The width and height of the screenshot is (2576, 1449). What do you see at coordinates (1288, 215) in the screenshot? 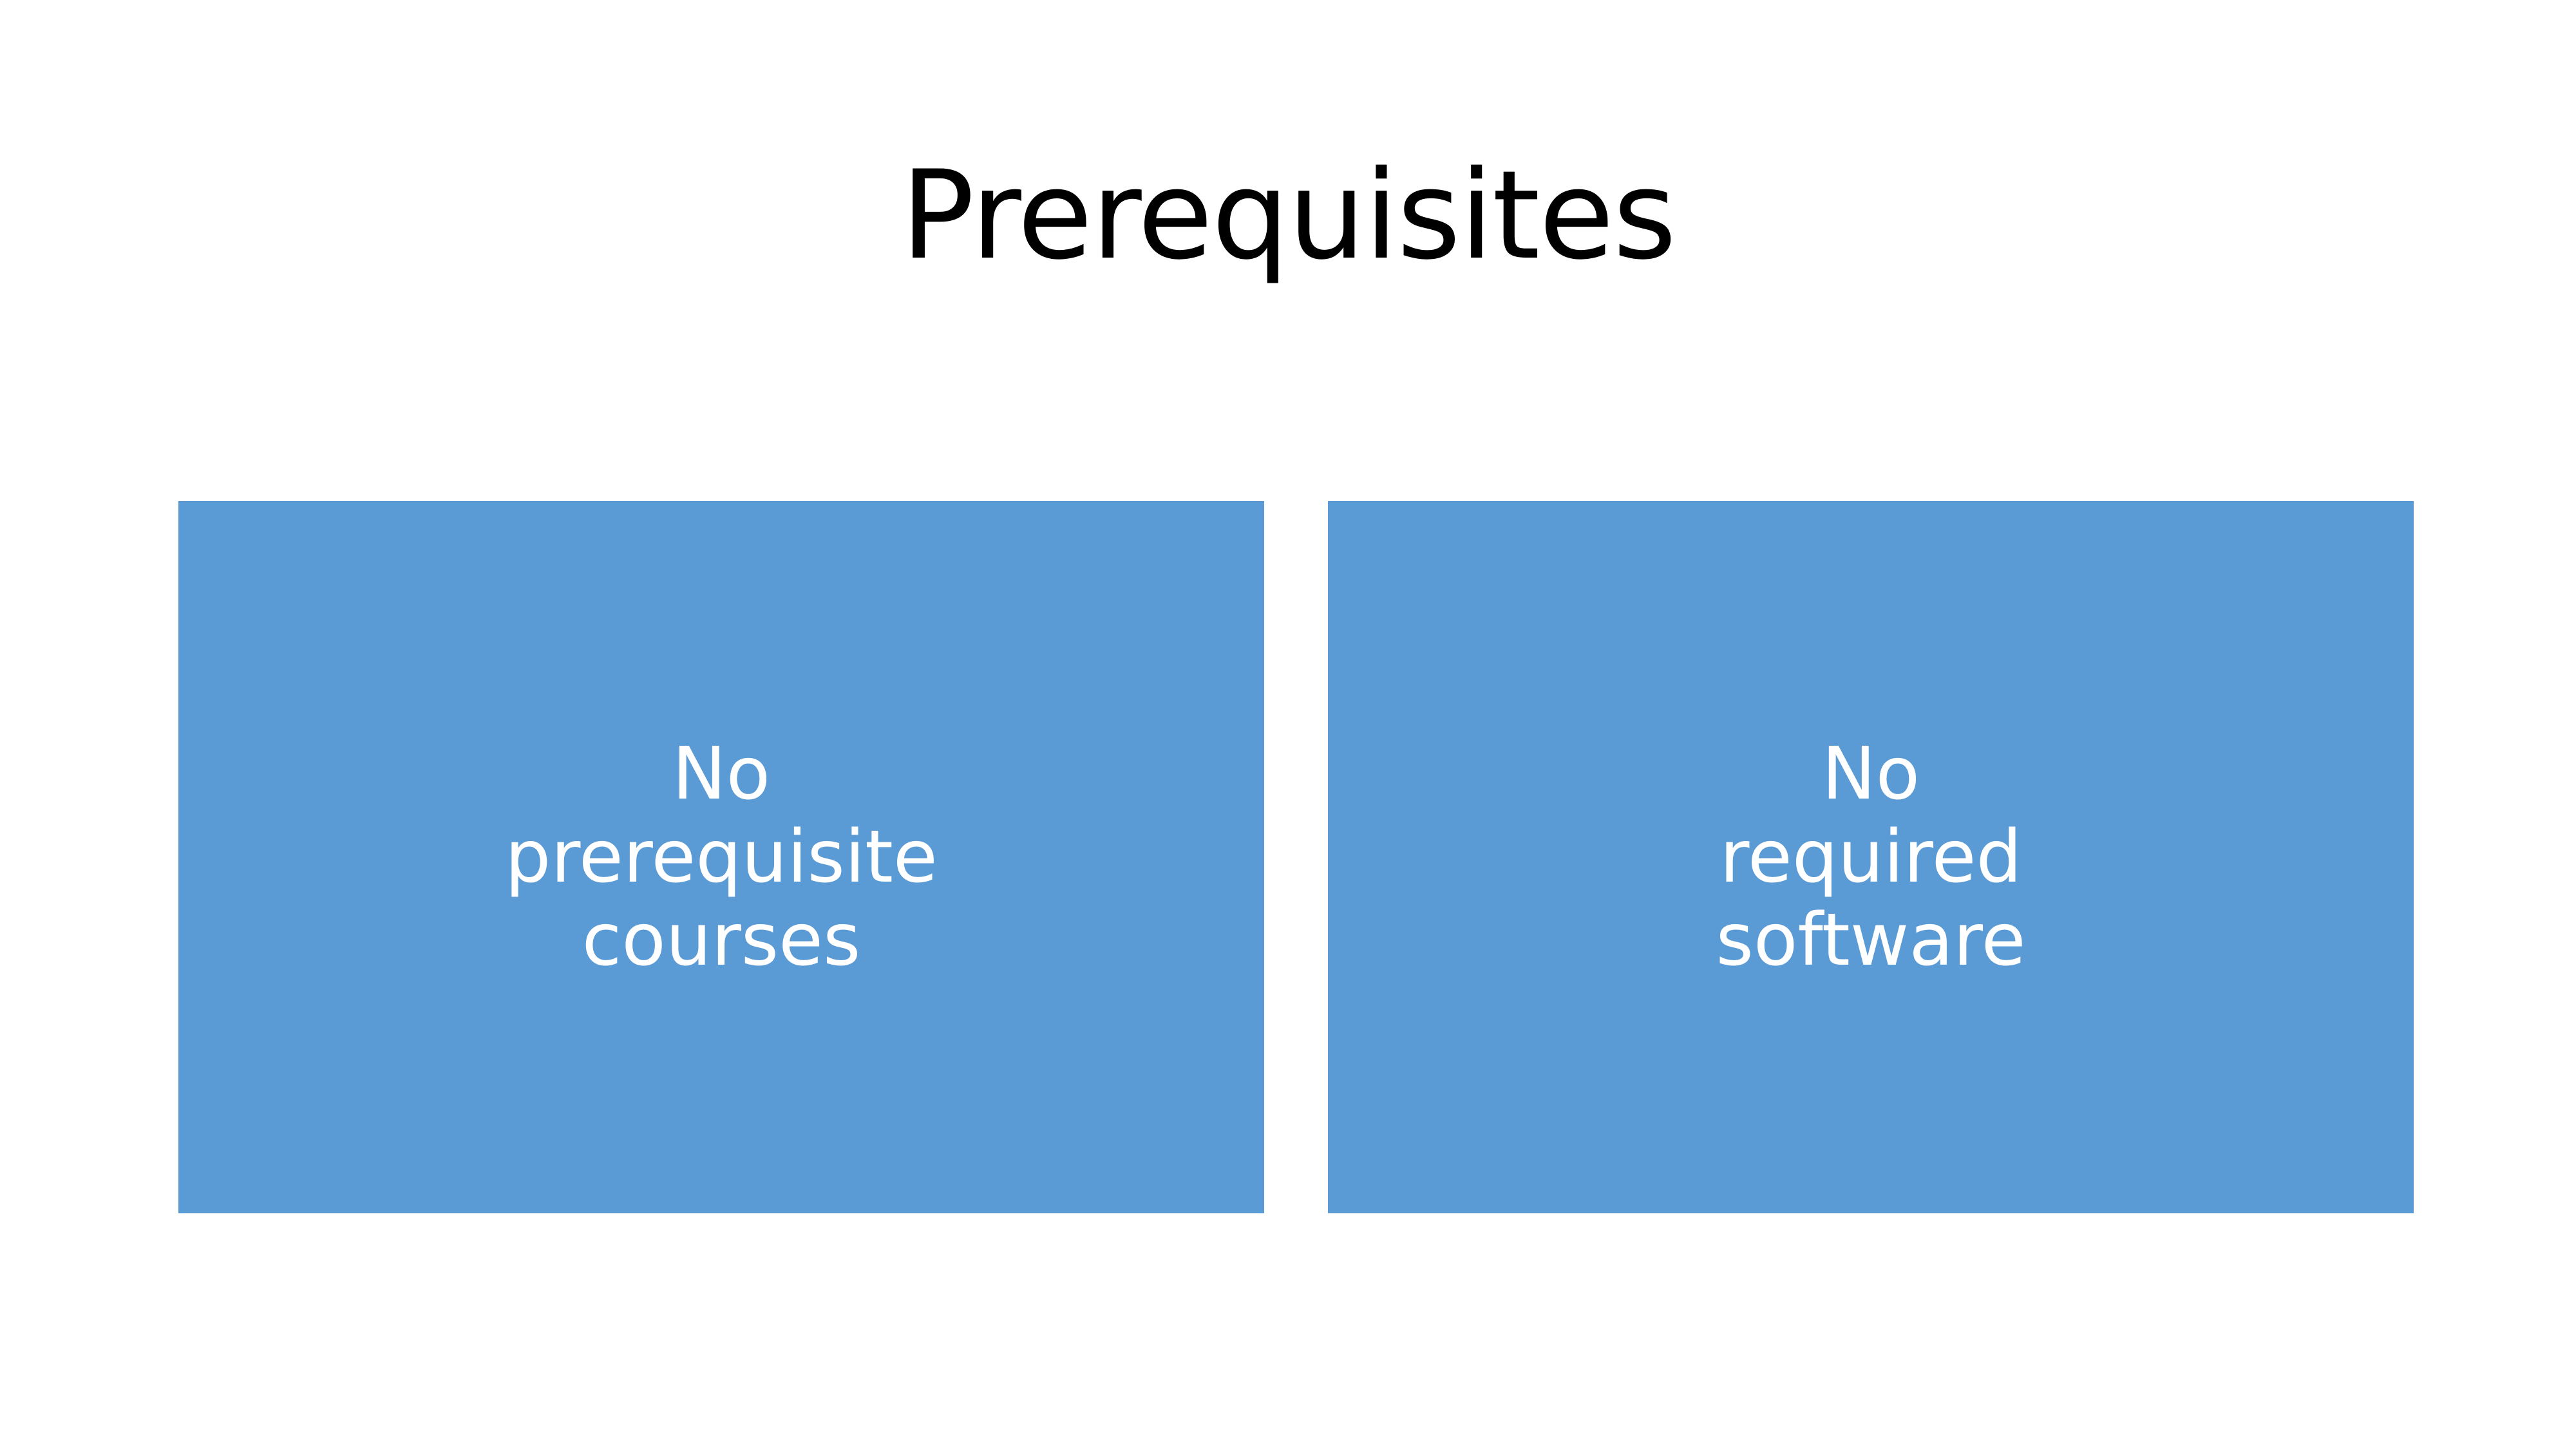
I see `slide-title: Prerequisites` at bounding box center [1288, 215].